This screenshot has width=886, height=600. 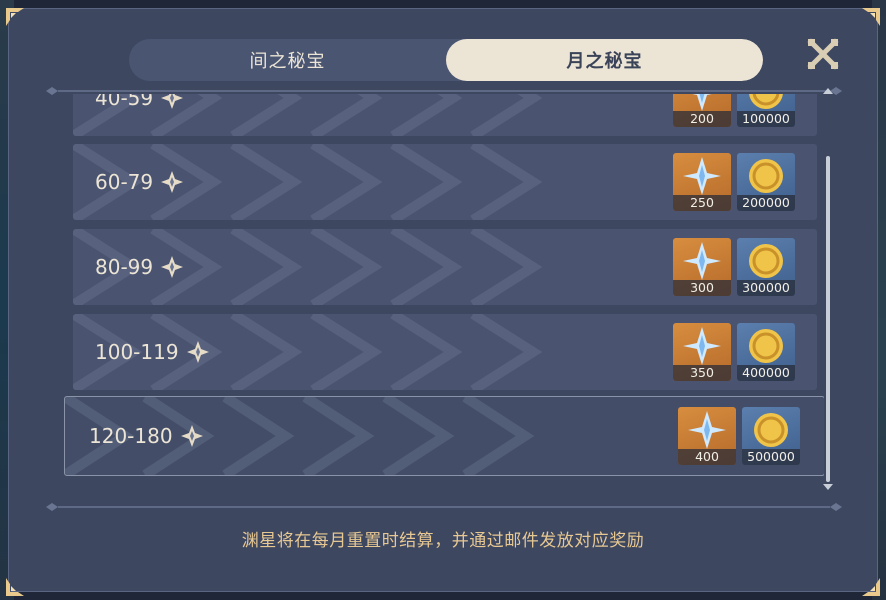 What do you see at coordinates (702, 373) in the screenshot?
I see `primogem-count: 350` at bounding box center [702, 373].